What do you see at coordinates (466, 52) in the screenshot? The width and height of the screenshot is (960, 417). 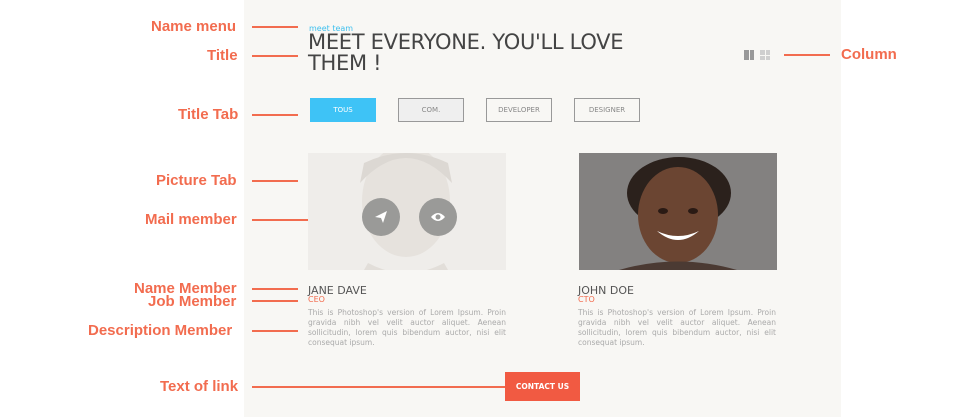 I see `page-title: MEET EVERYONE. YOU'LL LOVE THEM !` at bounding box center [466, 52].